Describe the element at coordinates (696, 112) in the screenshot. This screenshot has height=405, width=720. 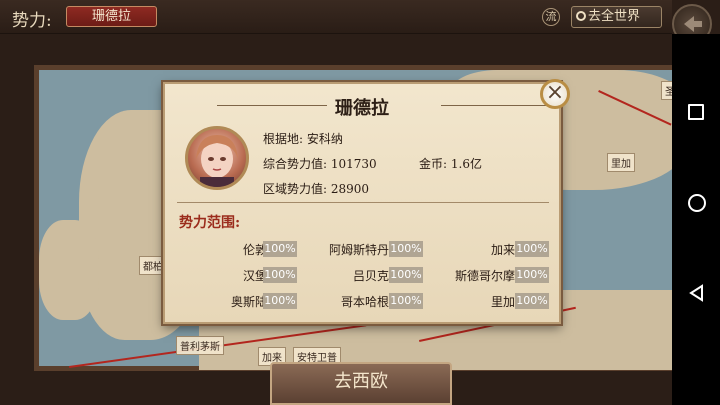
I see `recent-apps-icon` at that location.